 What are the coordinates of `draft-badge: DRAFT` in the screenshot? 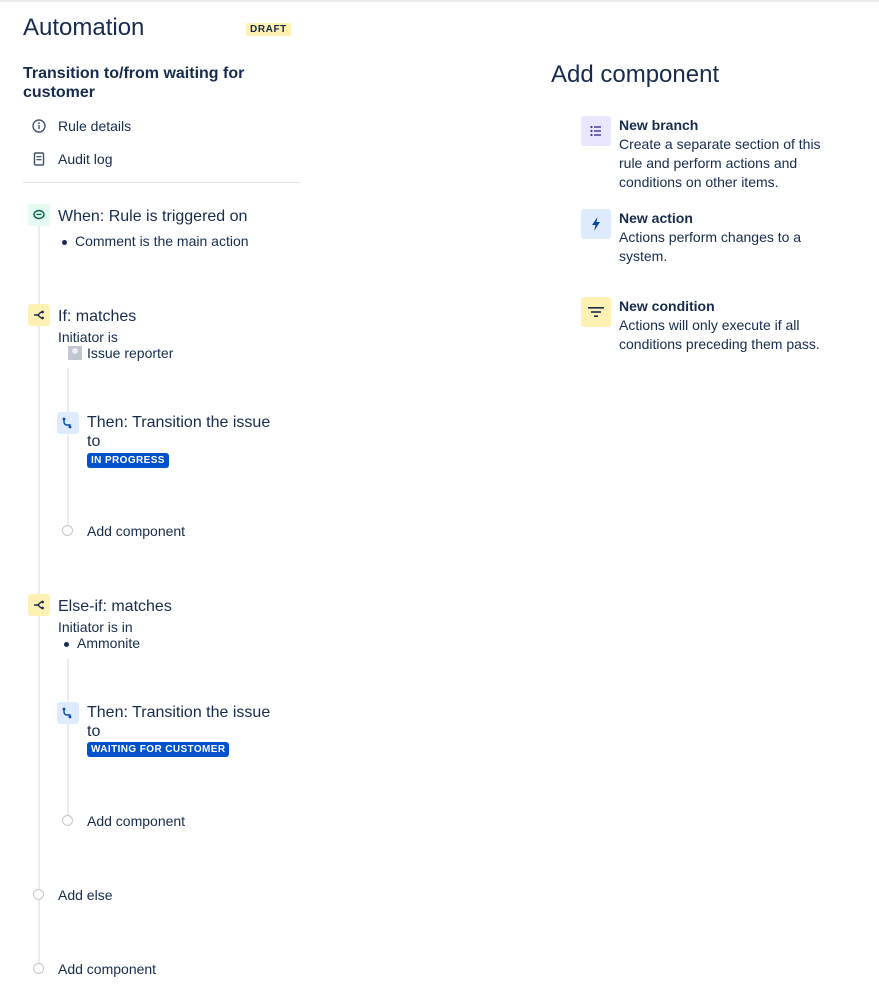 It's located at (268, 29).